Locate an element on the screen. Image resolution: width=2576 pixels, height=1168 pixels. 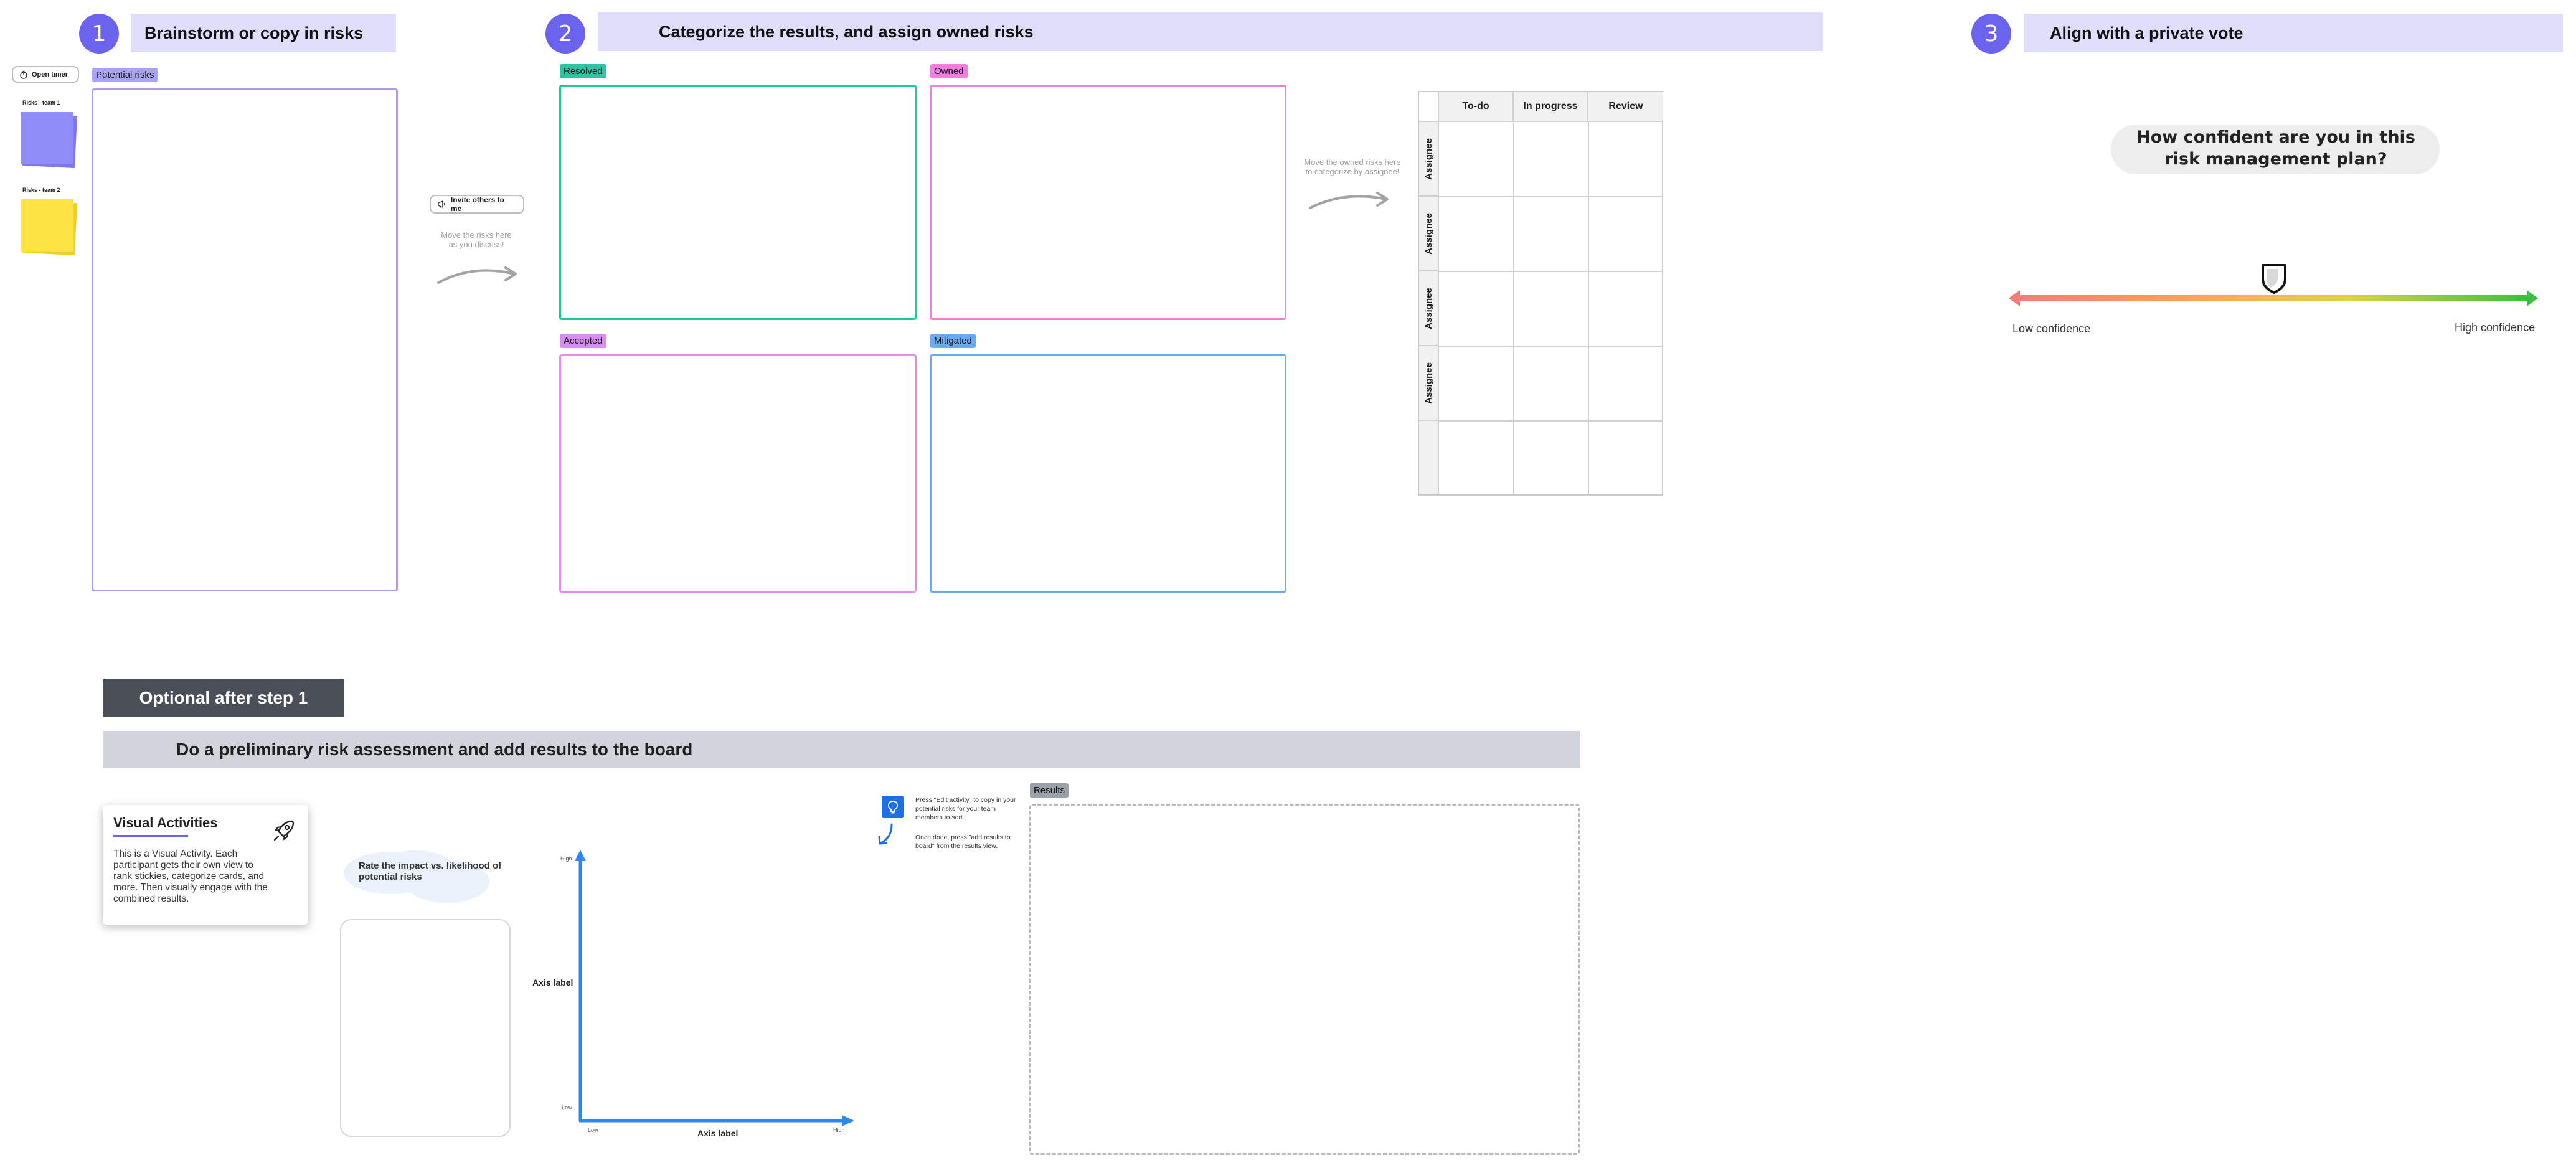
impact-likelihood-axes is located at coordinates (714, 988).